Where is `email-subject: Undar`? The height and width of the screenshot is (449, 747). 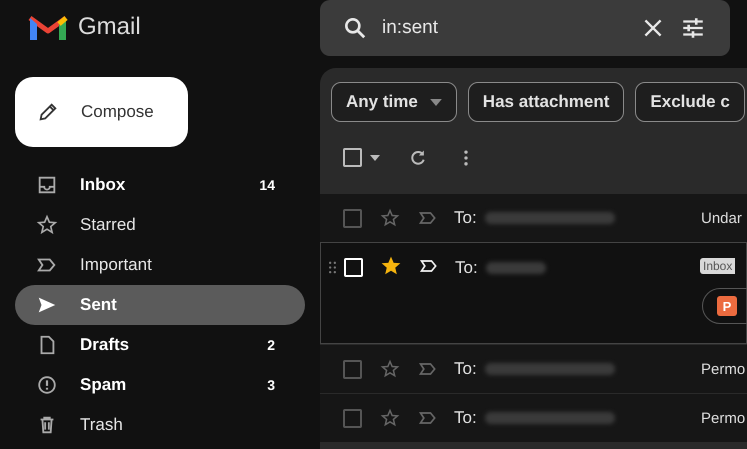 email-subject: Undar is located at coordinates (721, 218).